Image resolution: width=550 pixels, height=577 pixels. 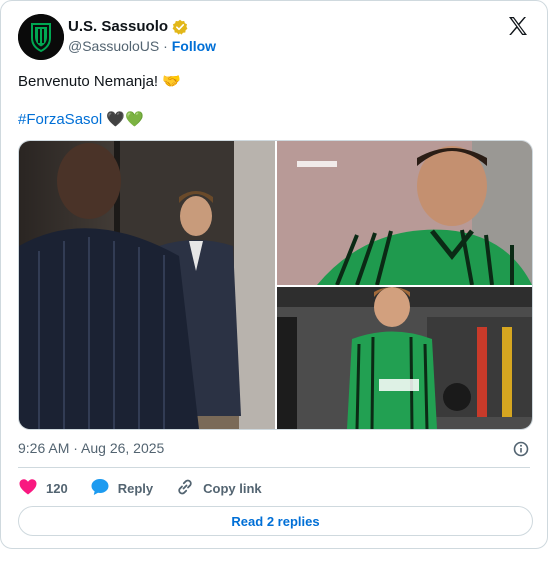 I want to click on follow-button: Follow, so click(x=194, y=46).